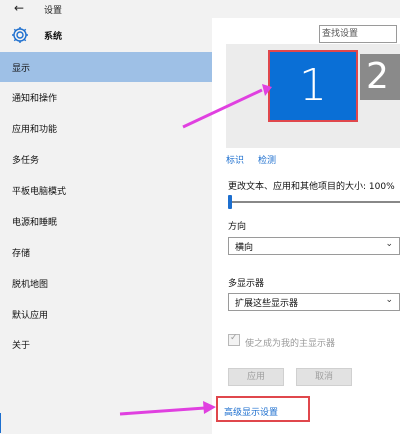 Image resolution: width=400 pixels, height=434 pixels. What do you see at coordinates (290, 344) in the screenshot?
I see `primary-display-label: 使之成为我的主显示器` at bounding box center [290, 344].